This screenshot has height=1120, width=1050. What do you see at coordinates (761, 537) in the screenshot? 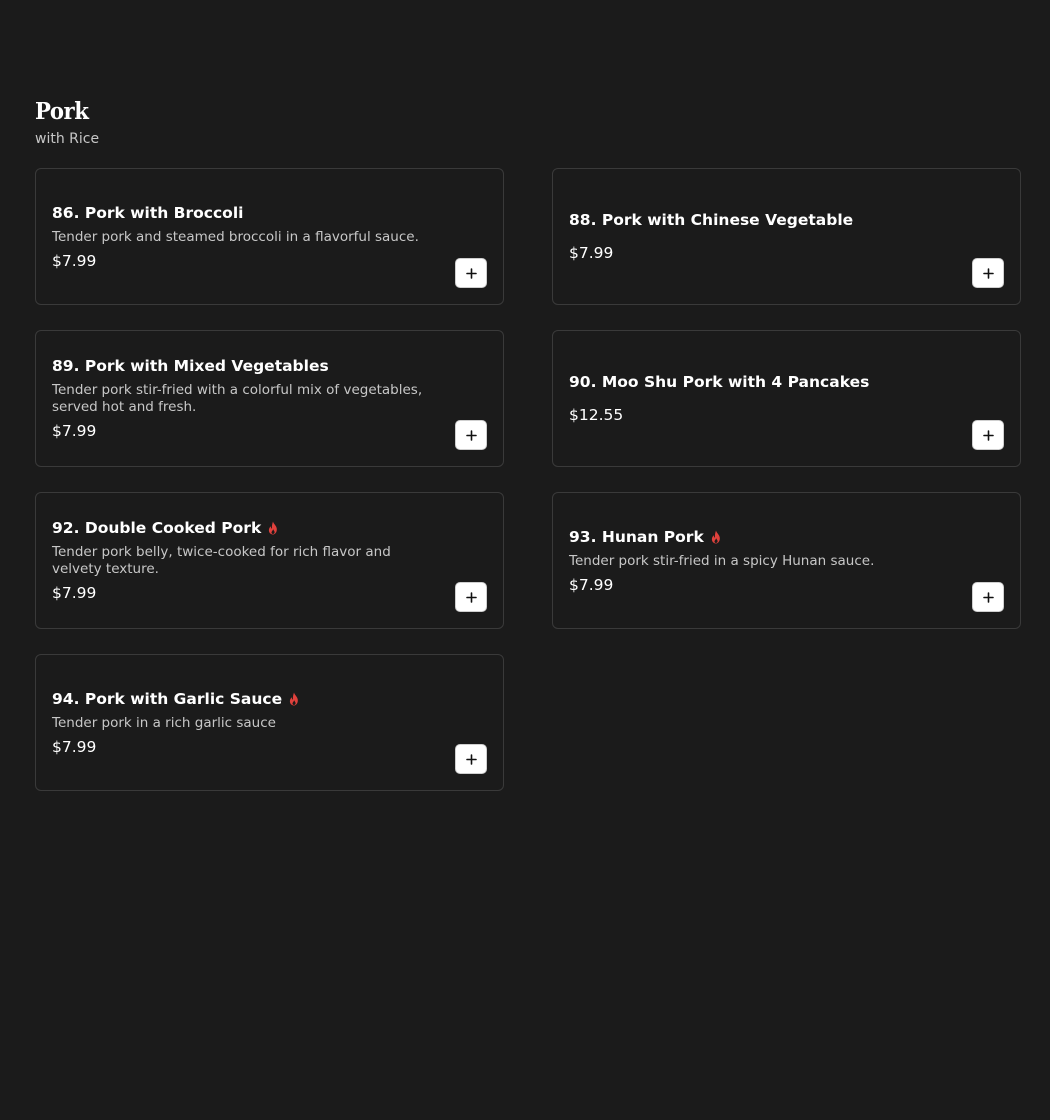
I see `menu-item-title-row: 93. Hunan Pork` at bounding box center [761, 537].